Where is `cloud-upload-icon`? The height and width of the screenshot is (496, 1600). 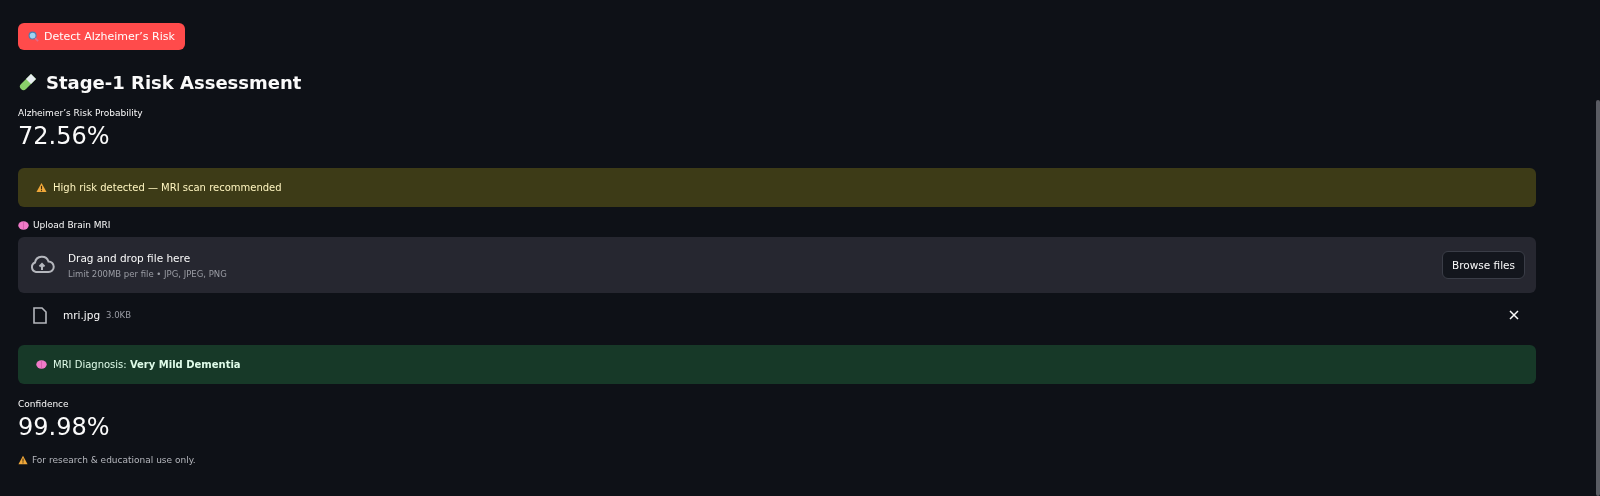 cloud-upload-icon is located at coordinates (42, 265).